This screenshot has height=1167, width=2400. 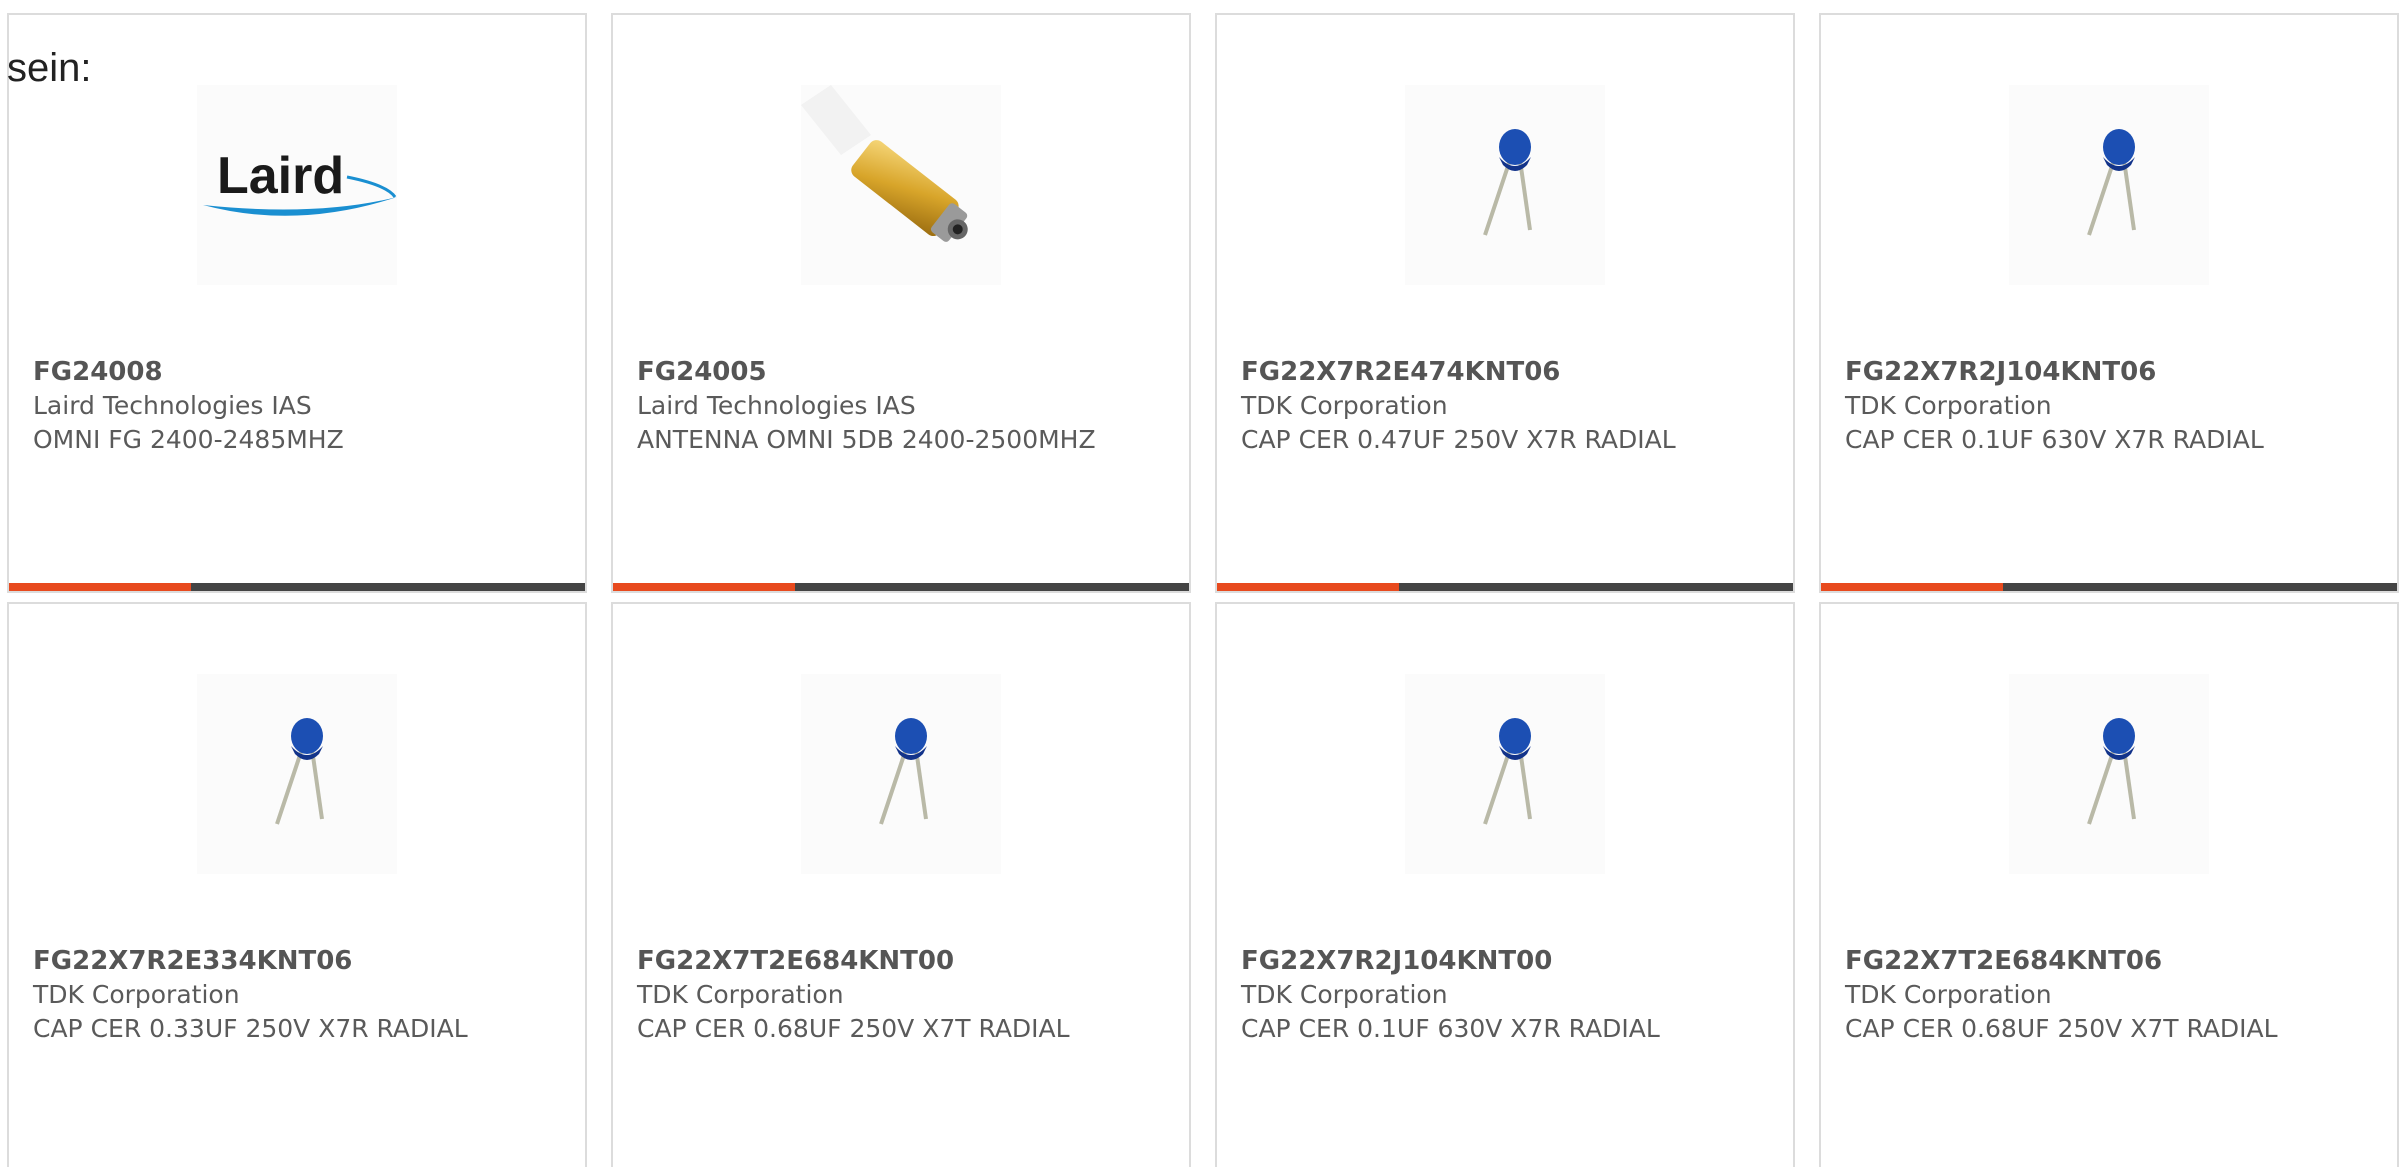 I want to click on part-number-link: FG22X7R2J104KNT00, so click(x=1396, y=961).